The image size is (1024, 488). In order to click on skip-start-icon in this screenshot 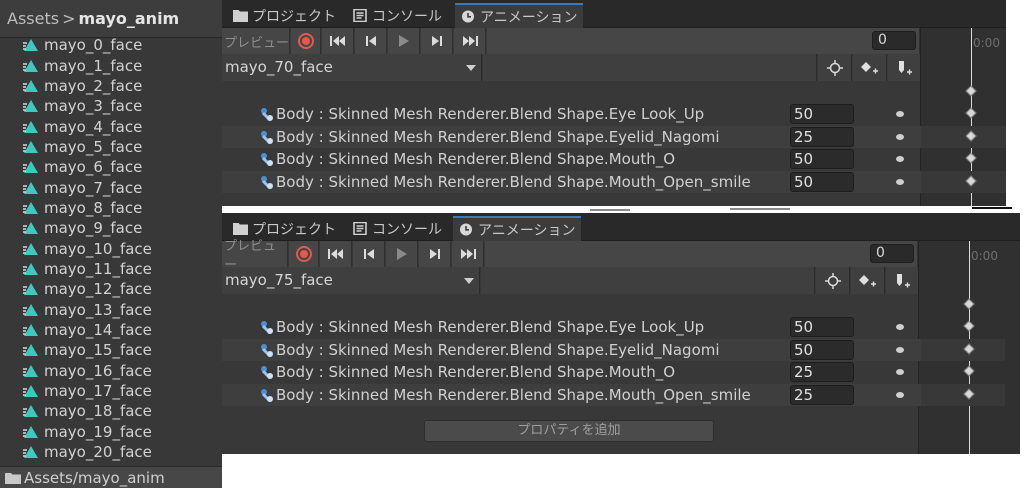, I will do `click(335, 254)`.